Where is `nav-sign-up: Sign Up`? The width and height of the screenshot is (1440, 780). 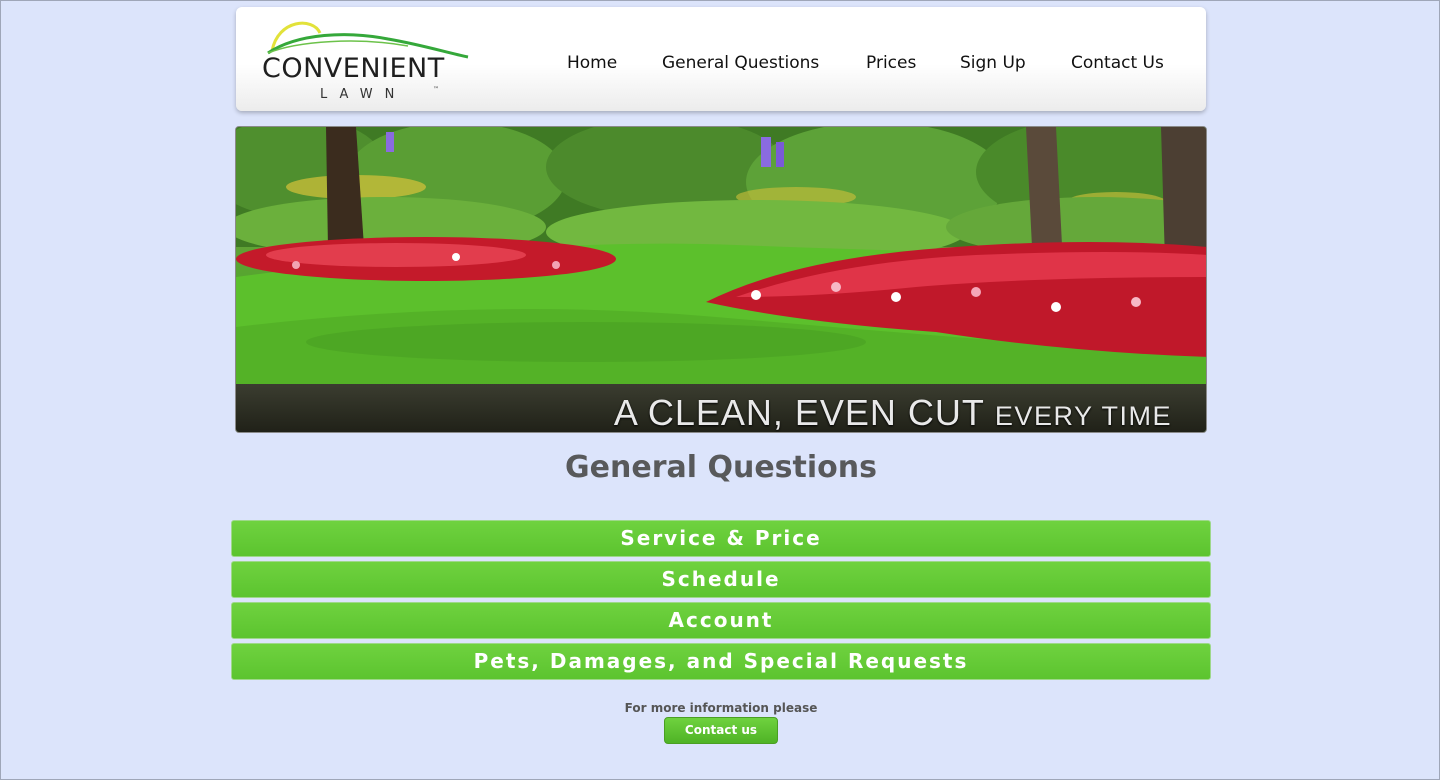
nav-sign-up: Sign Up is located at coordinates (993, 63).